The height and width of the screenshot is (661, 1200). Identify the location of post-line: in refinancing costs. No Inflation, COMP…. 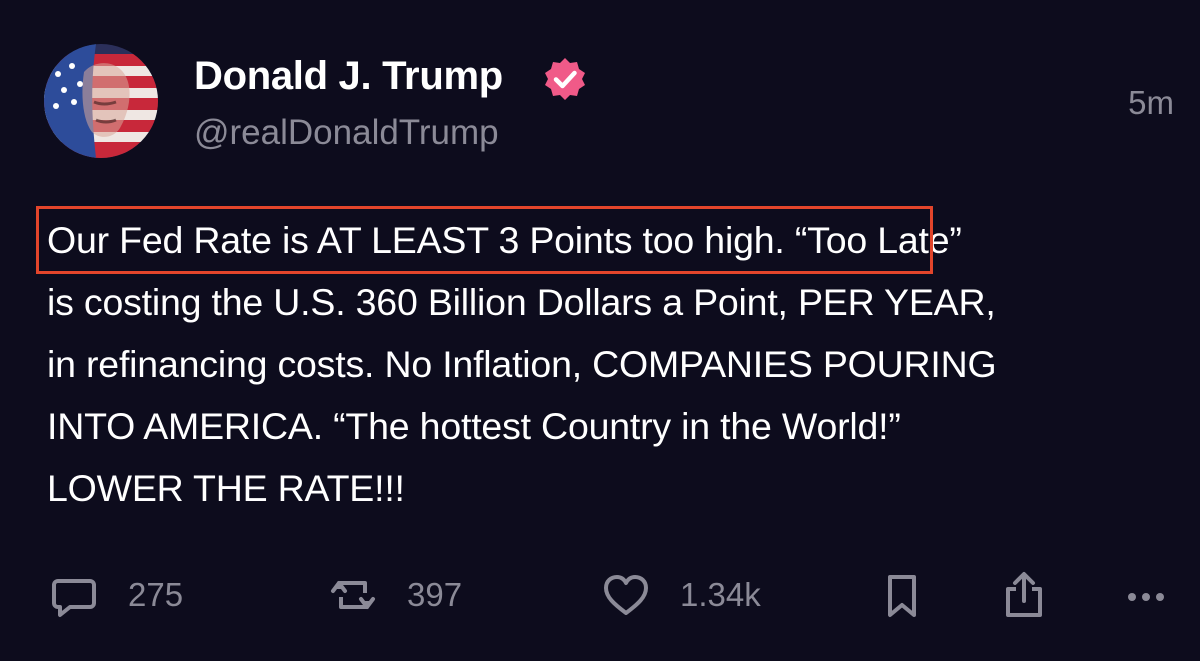
(522, 364).